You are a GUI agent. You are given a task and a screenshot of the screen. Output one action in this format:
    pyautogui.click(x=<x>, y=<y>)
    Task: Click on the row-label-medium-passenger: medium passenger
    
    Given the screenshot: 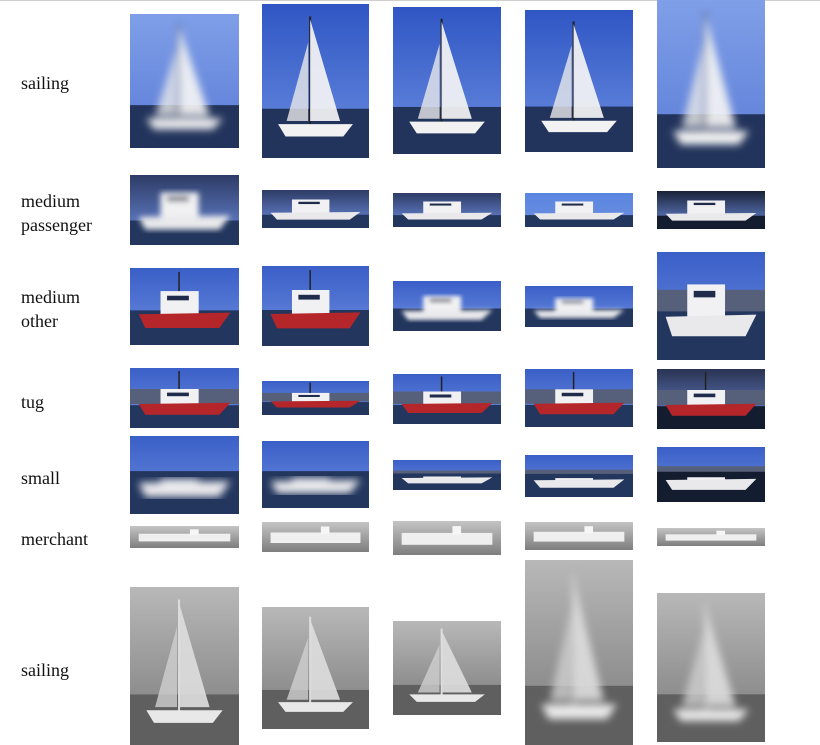 What is the action you would take?
    pyautogui.click(x=56, y=213)
    